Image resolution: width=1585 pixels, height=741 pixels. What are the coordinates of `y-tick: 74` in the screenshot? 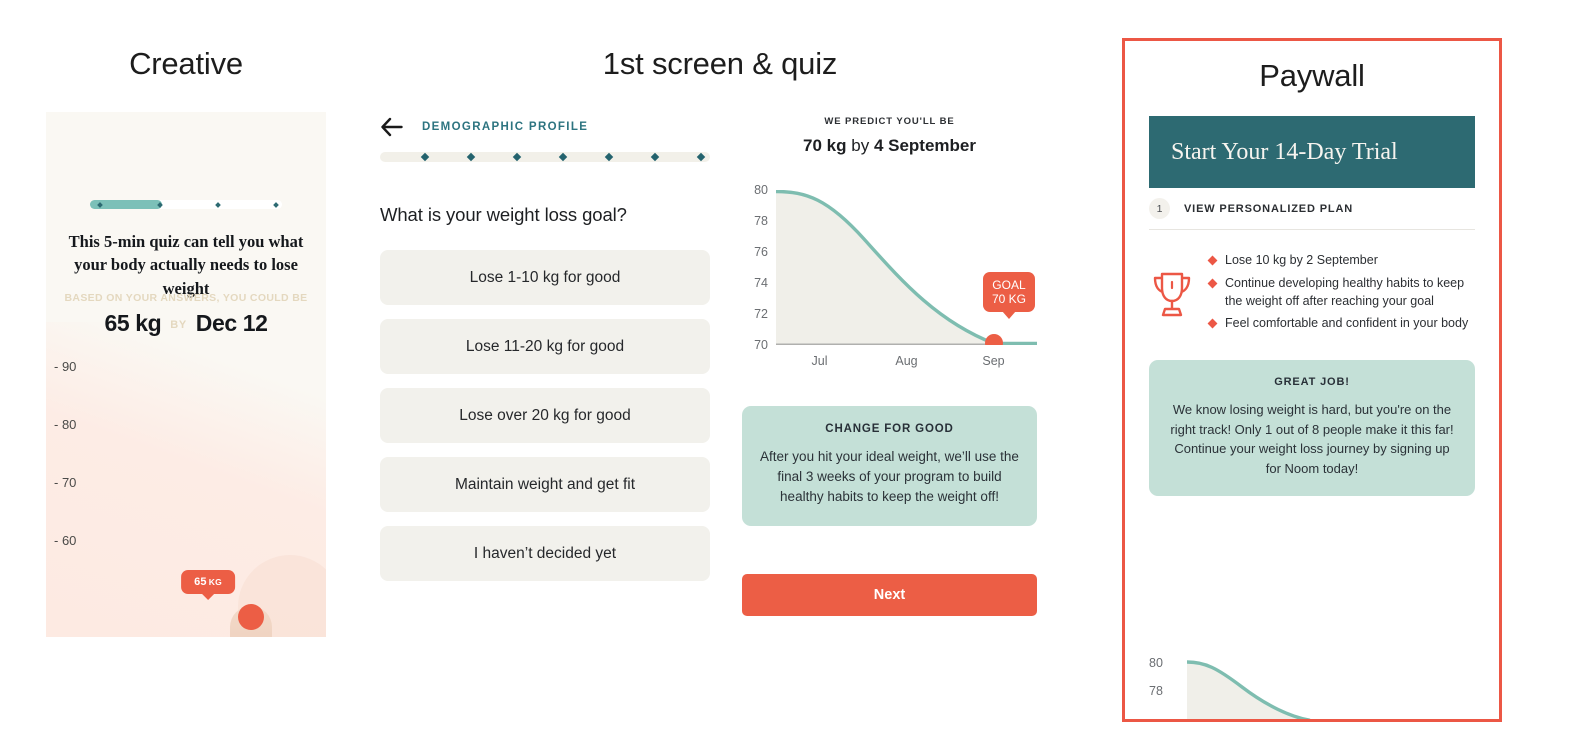 It's located at (761, 283).